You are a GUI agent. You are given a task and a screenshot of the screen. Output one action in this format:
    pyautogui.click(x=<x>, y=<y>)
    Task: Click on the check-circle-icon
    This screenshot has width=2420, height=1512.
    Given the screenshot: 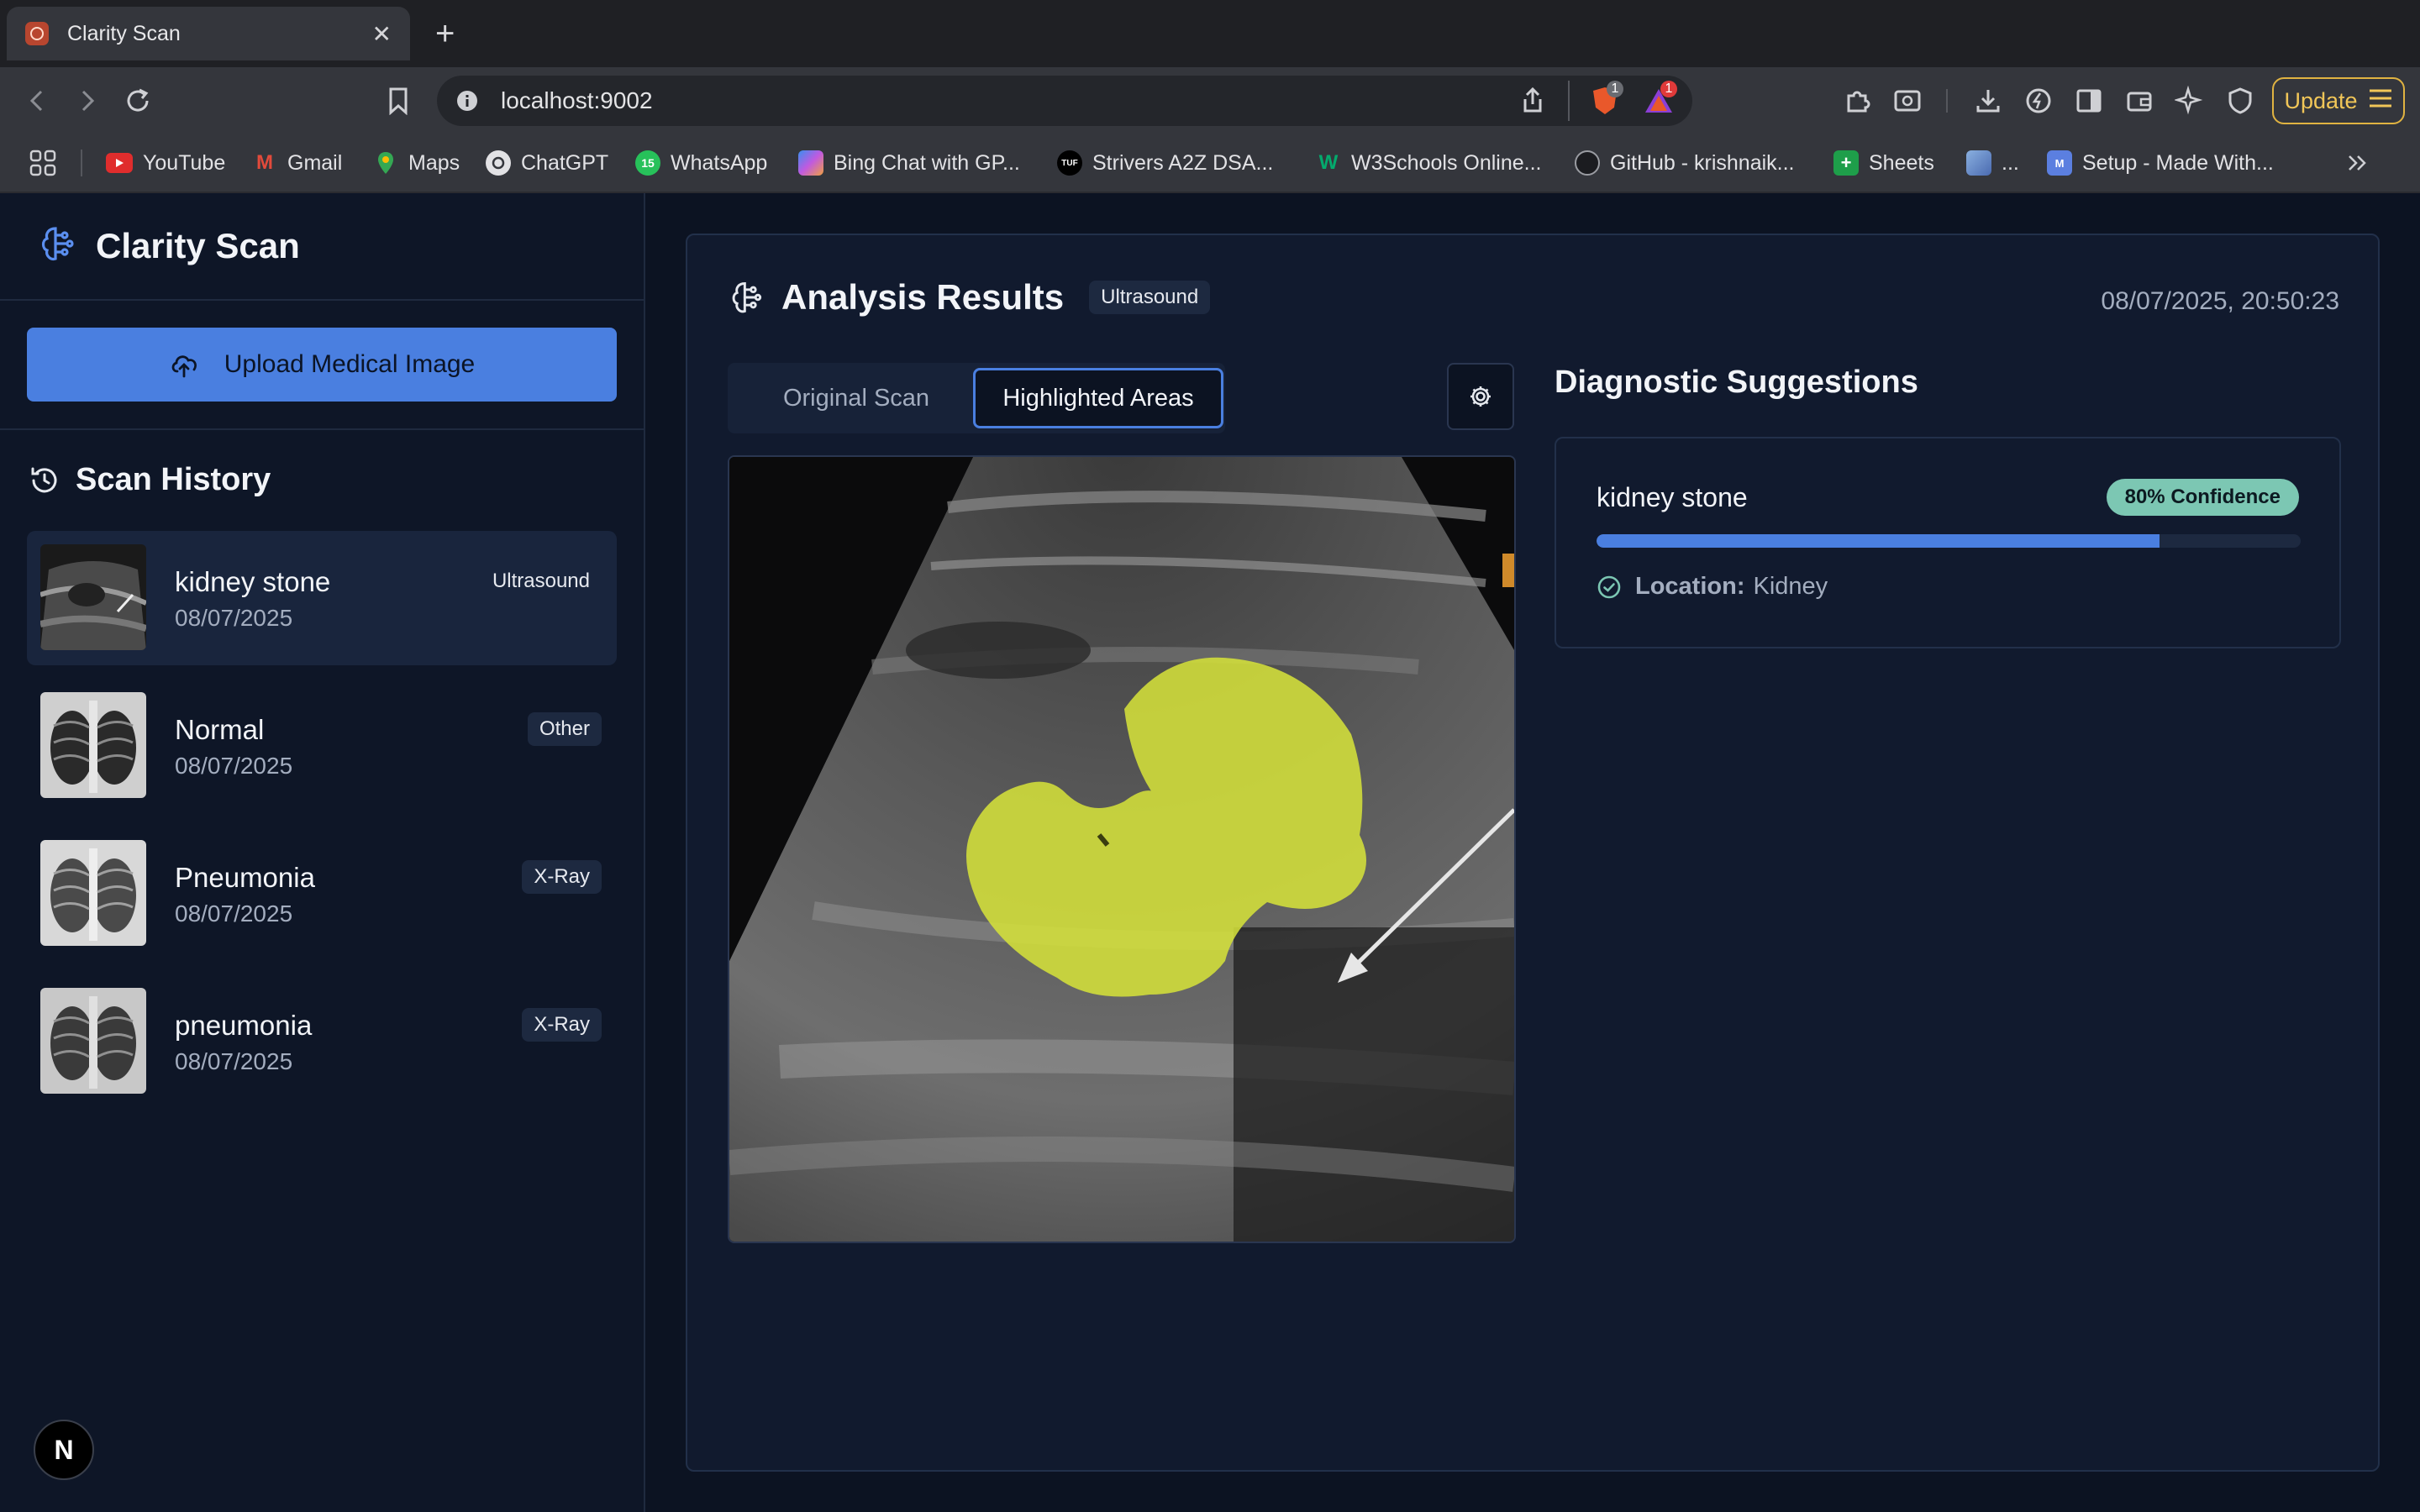 What is the action you would take?
    pyautogui.click(x=1609, y=587)
    